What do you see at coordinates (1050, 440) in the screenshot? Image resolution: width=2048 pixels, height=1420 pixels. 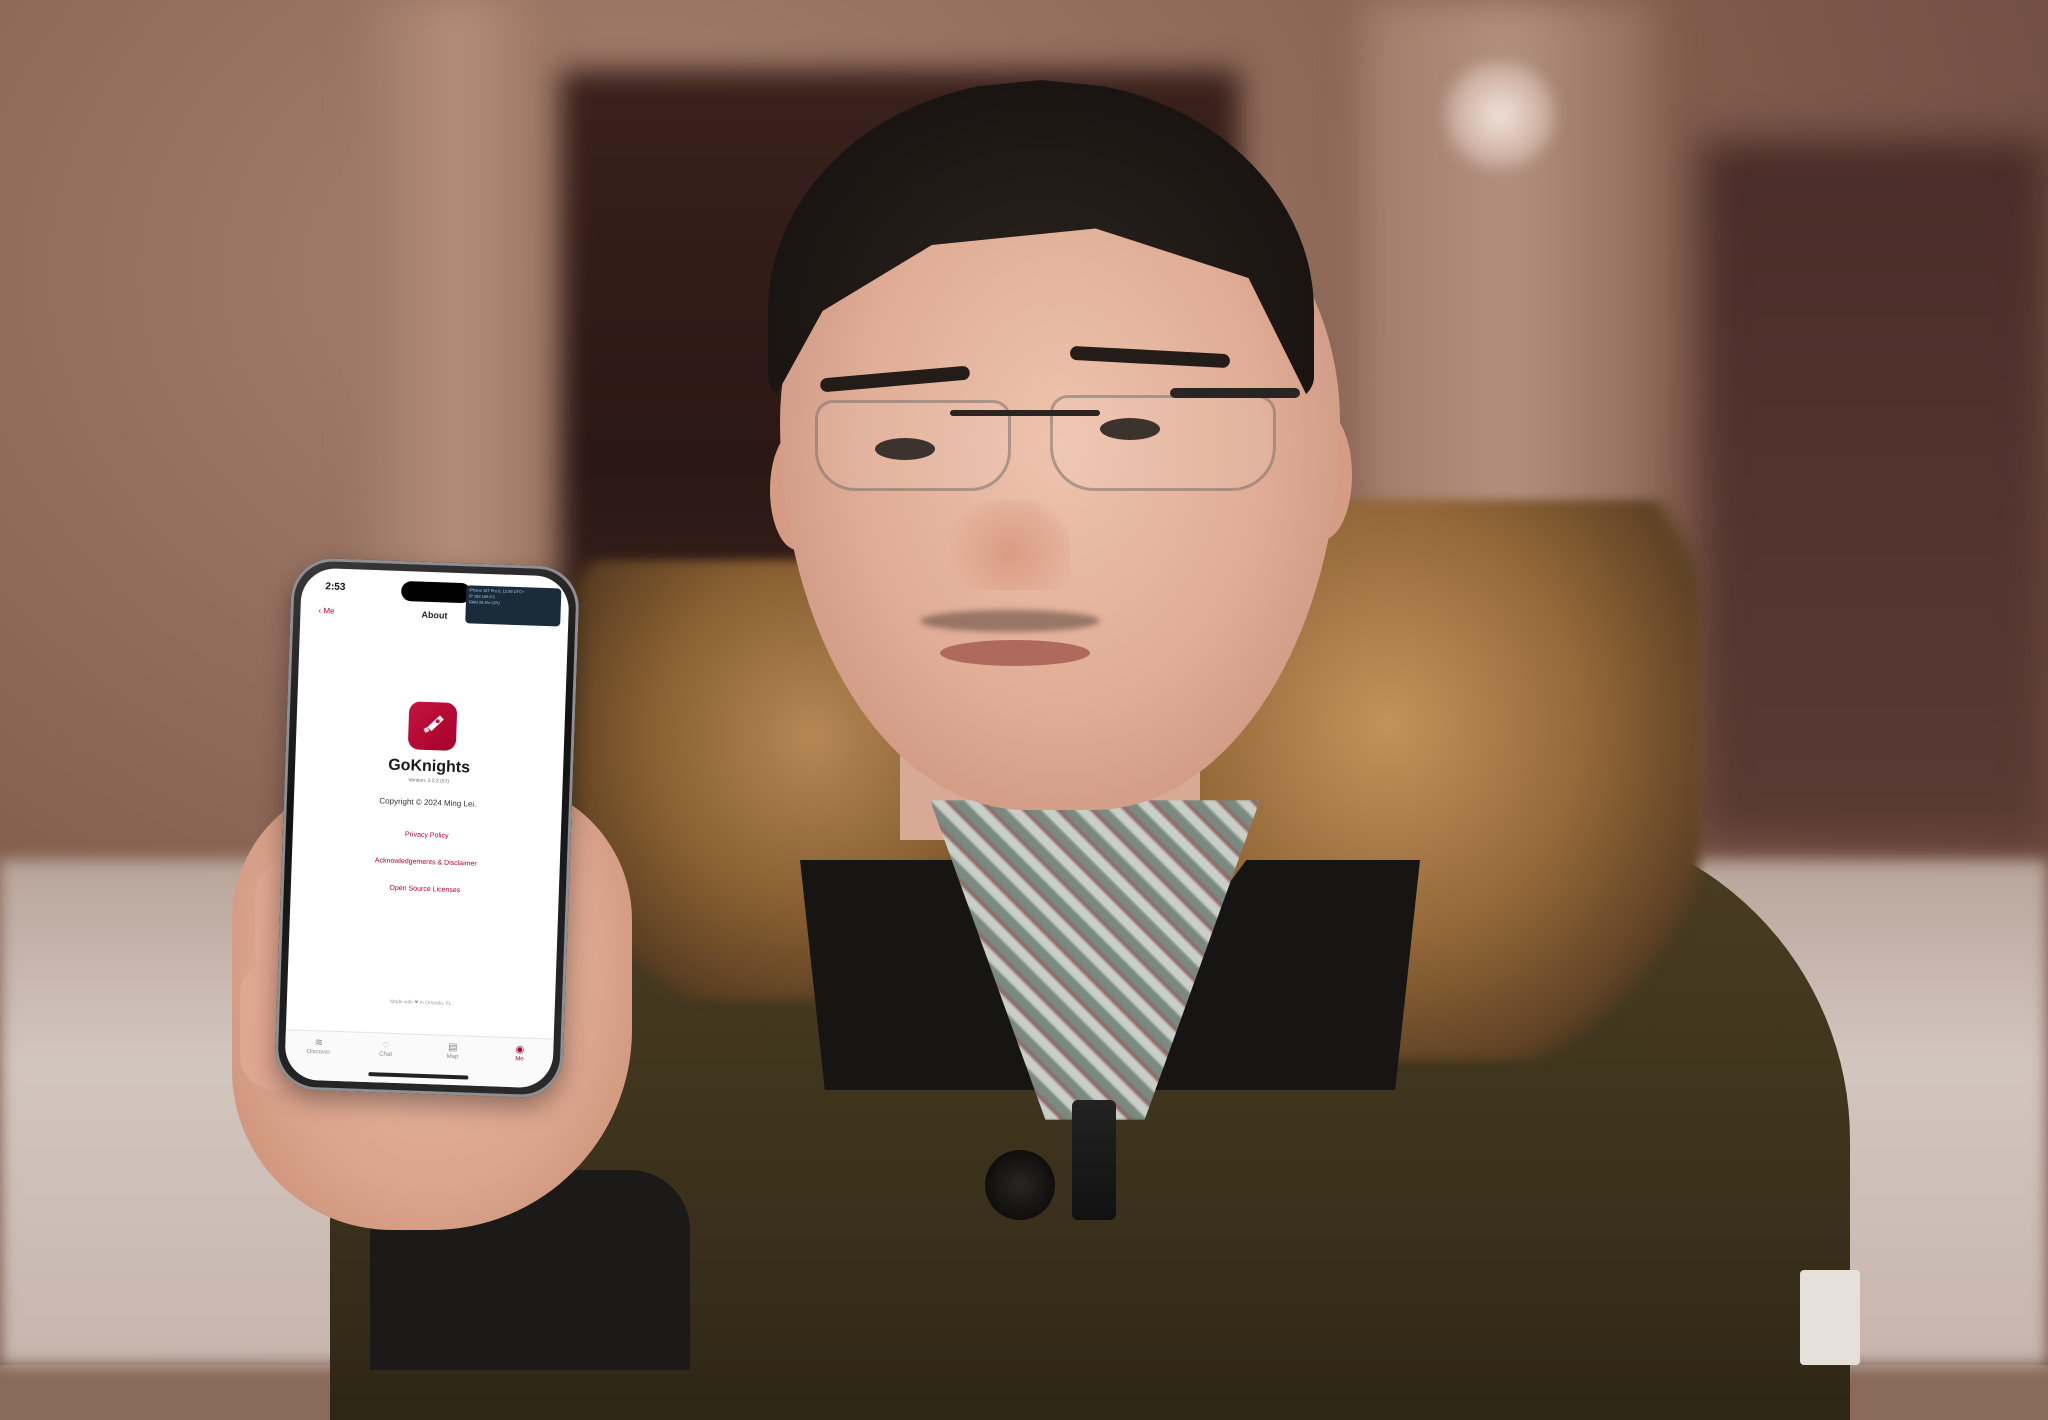 I see `glasses` at bounding box center [1050, 440].